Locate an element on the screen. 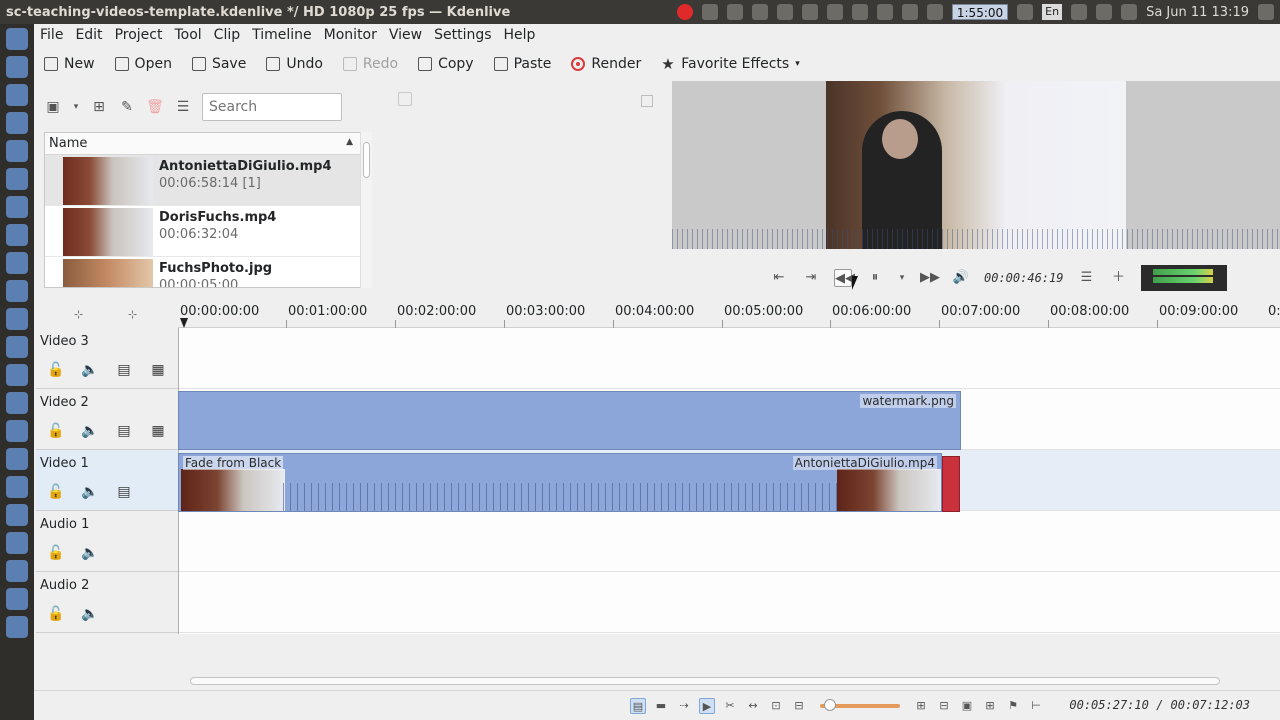  keyboard-layout: En is located at coordinates (1052, 12).